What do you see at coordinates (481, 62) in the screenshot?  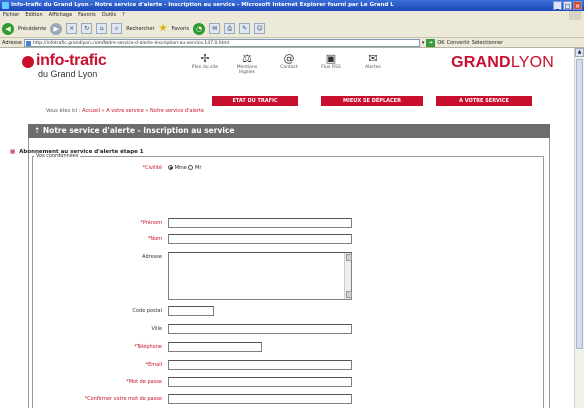 I see `brand-part1: GRAND` at bounding box center [481, 62].